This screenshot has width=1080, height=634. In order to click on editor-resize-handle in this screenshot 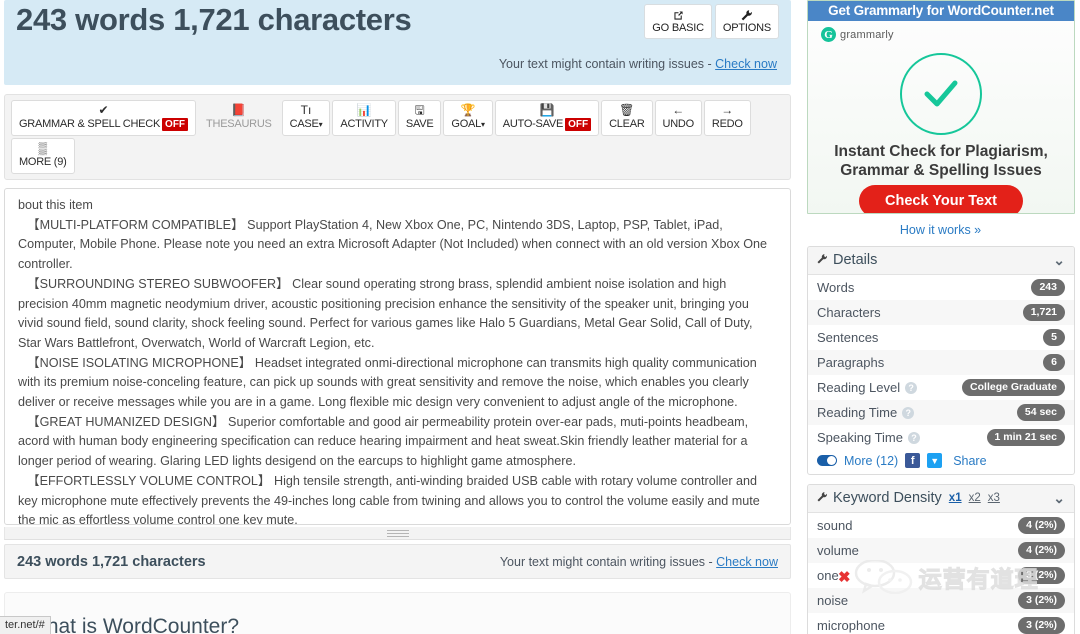, I will do `click(397, 533)`.